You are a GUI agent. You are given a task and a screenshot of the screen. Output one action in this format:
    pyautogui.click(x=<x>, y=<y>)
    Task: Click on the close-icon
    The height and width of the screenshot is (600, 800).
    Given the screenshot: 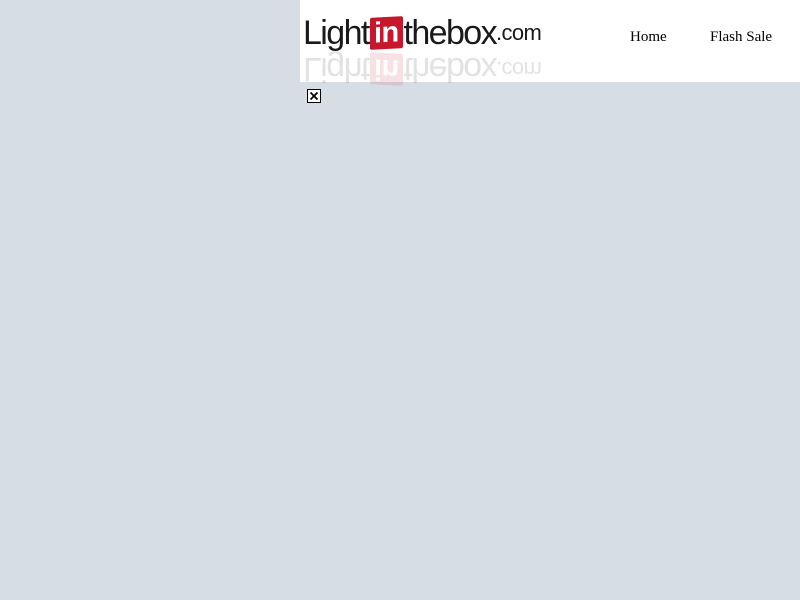 What is the action you would take?
    pyautogui.click(x=314, y=96)
    